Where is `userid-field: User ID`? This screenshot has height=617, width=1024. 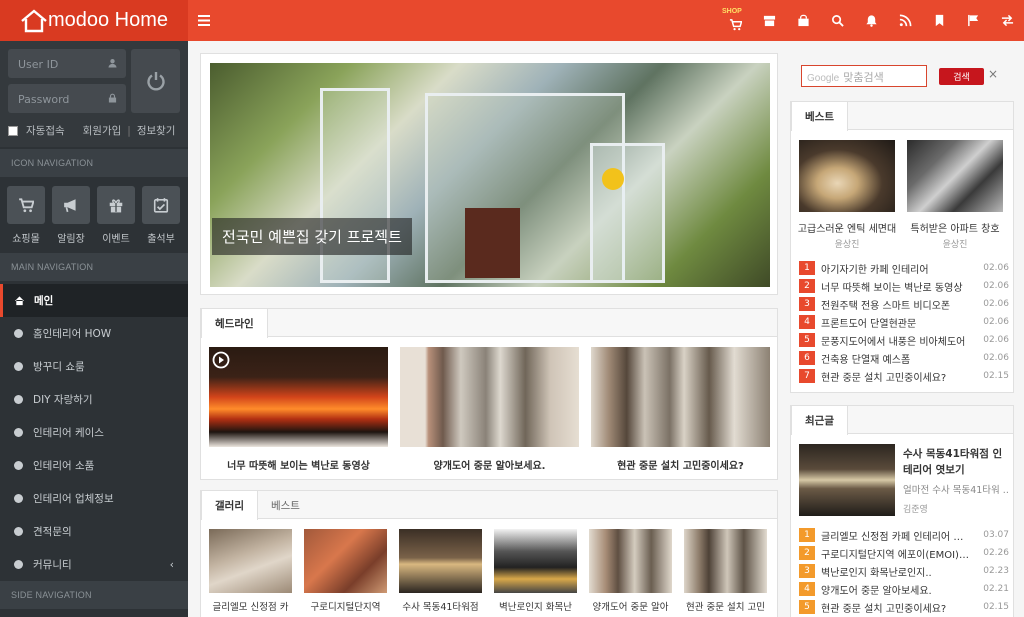 userid-field: User ID is located at coordinates (67, 63).